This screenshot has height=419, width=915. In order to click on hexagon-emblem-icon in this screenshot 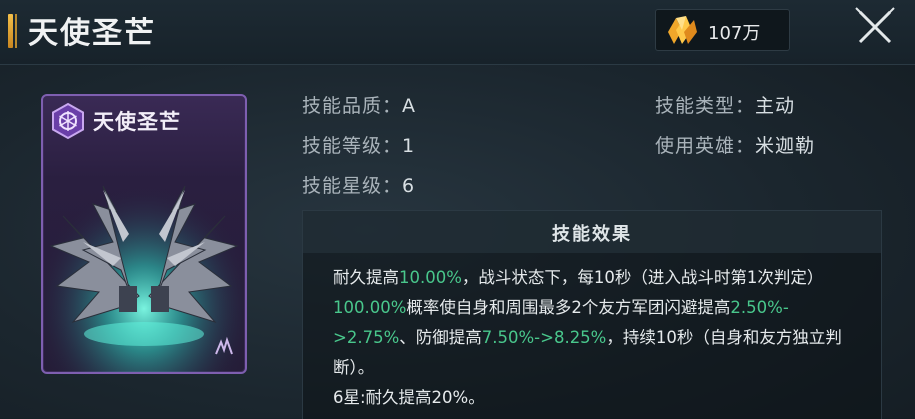, I will do `click(68, 121)`.